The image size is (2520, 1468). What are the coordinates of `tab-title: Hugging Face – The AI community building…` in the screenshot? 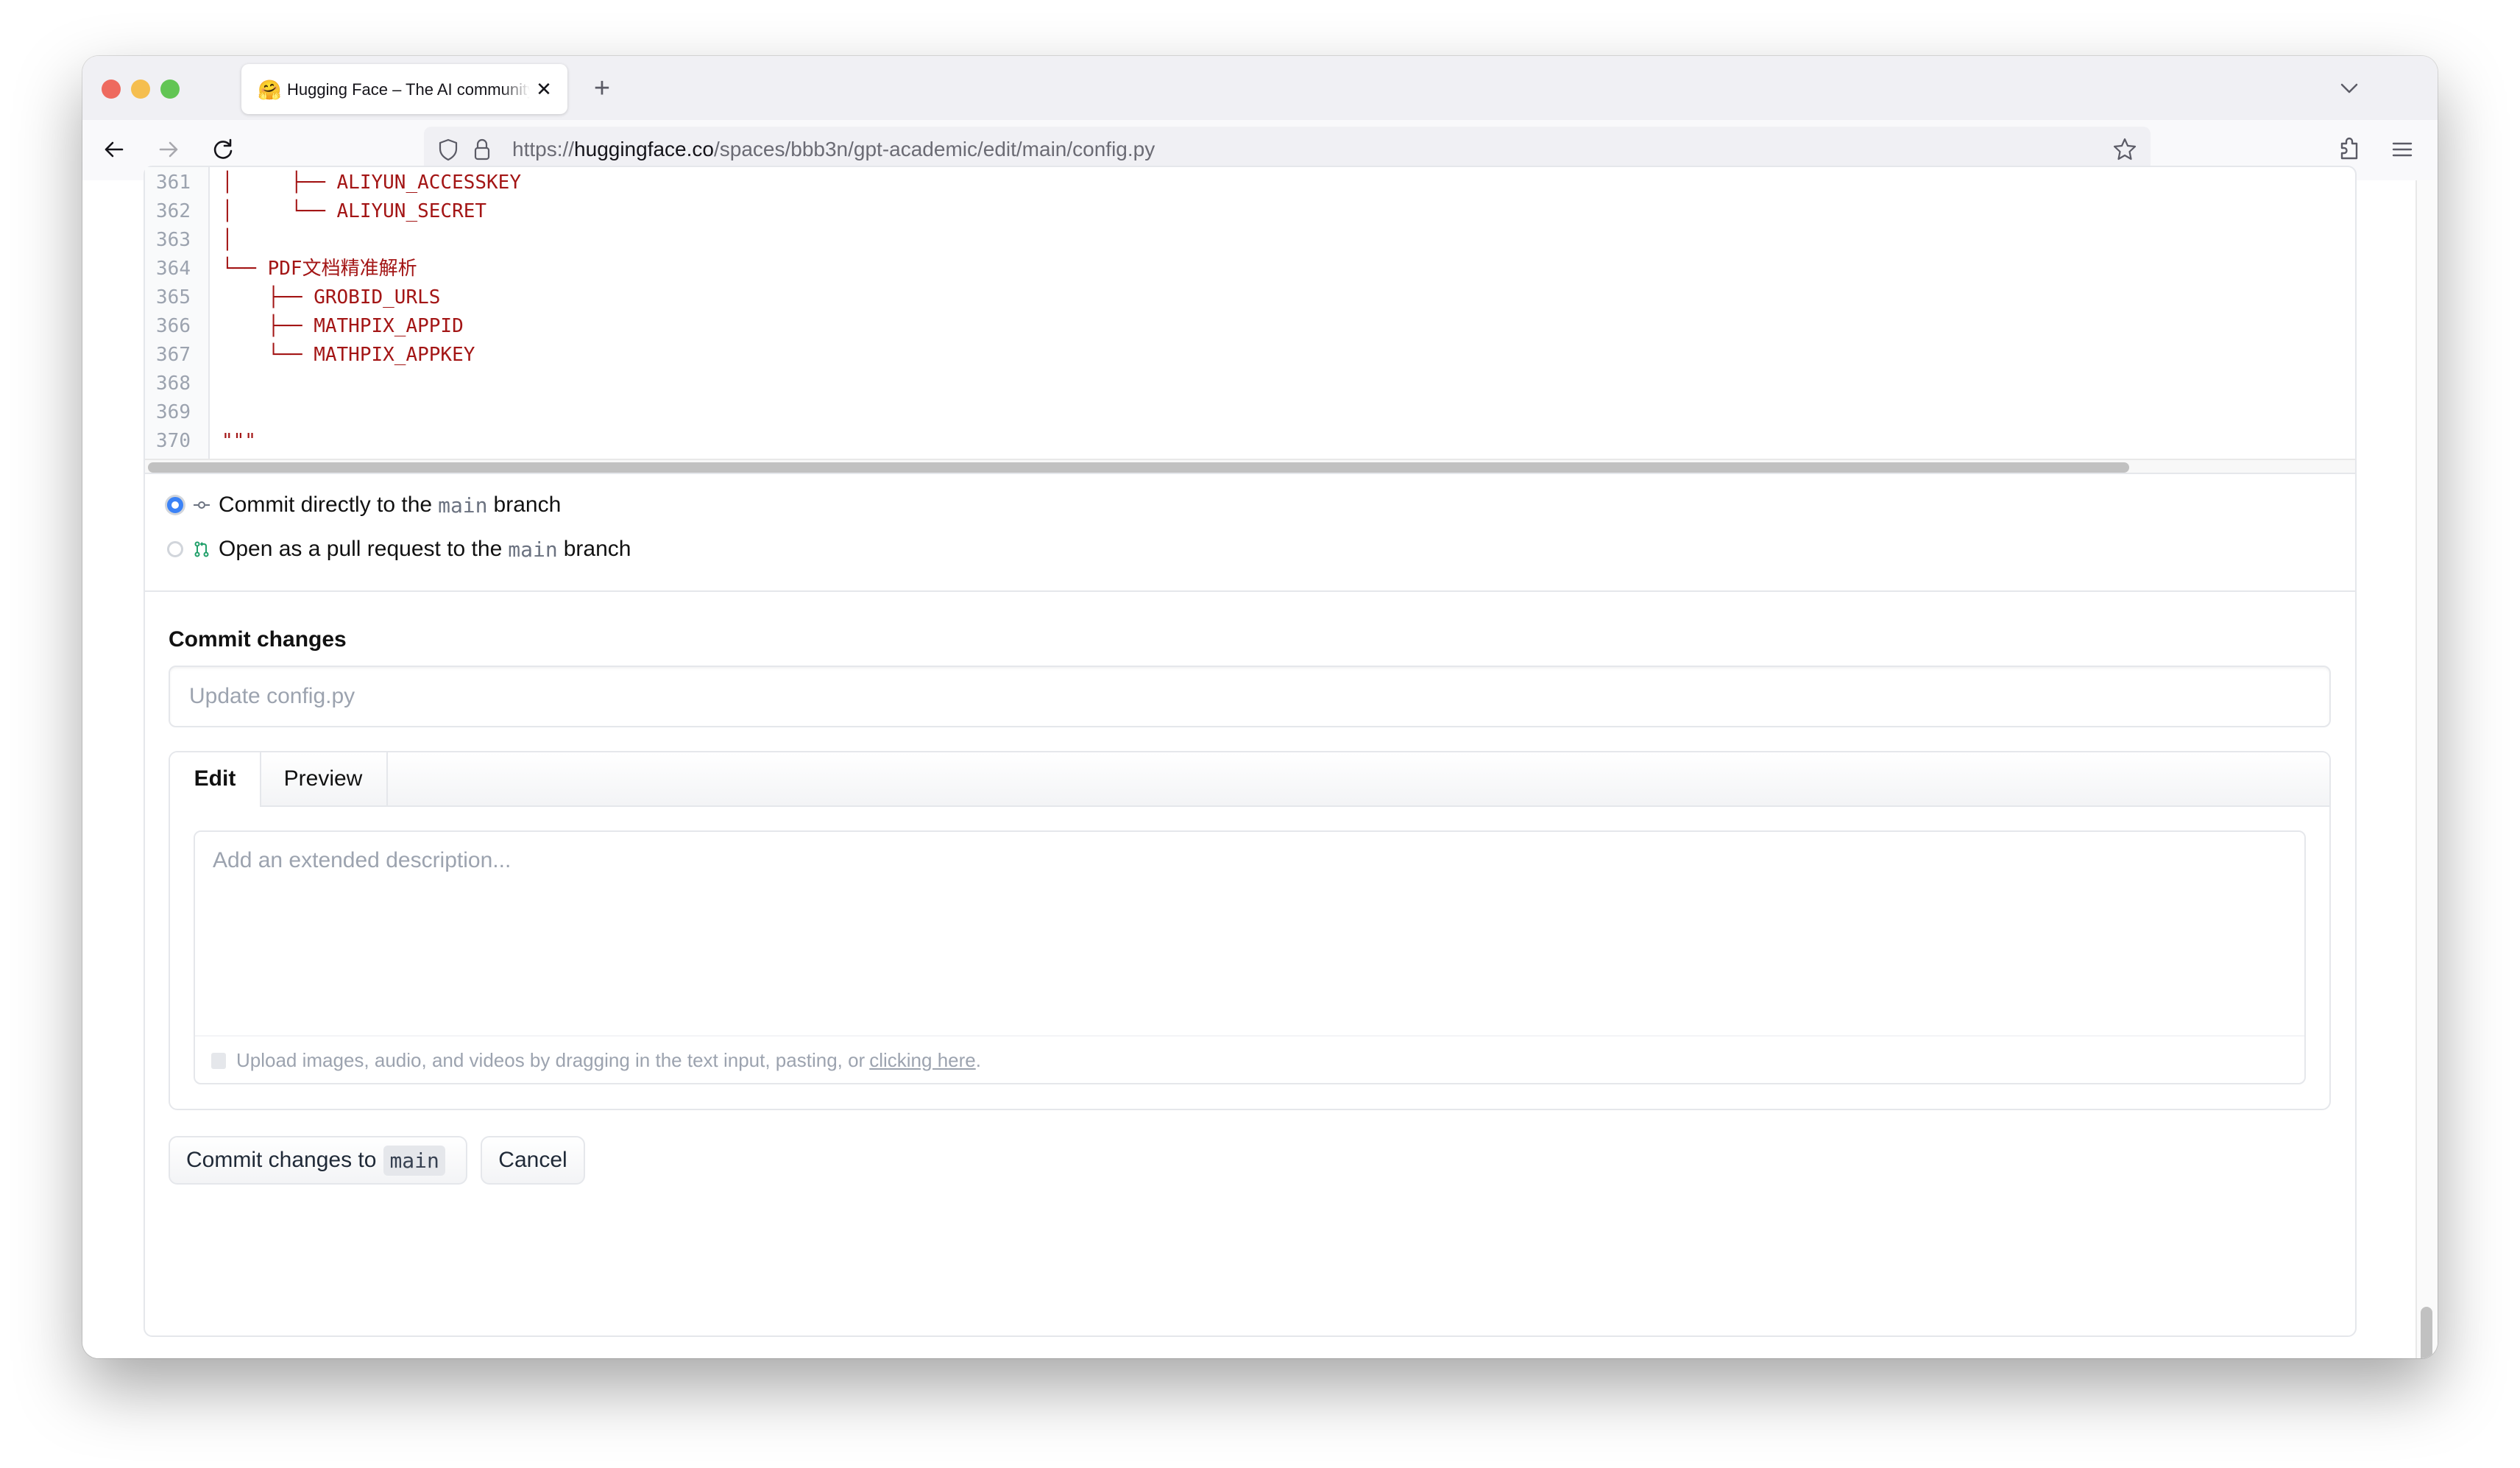 It's located at (408, 89).